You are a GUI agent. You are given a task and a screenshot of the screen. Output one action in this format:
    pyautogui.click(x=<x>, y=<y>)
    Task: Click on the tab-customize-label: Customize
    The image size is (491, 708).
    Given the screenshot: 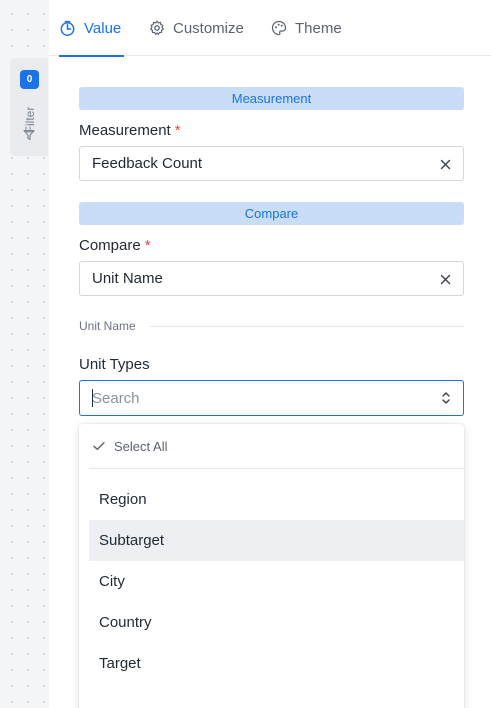 What is the action you would take?
    pyautogui.click(x=208, y=28)
    